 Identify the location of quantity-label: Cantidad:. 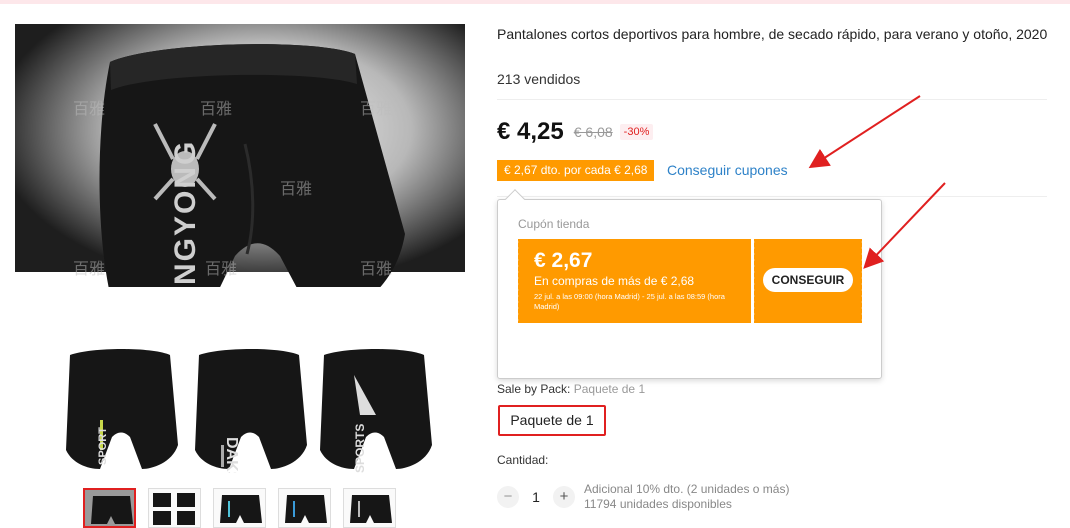
(523, 460).